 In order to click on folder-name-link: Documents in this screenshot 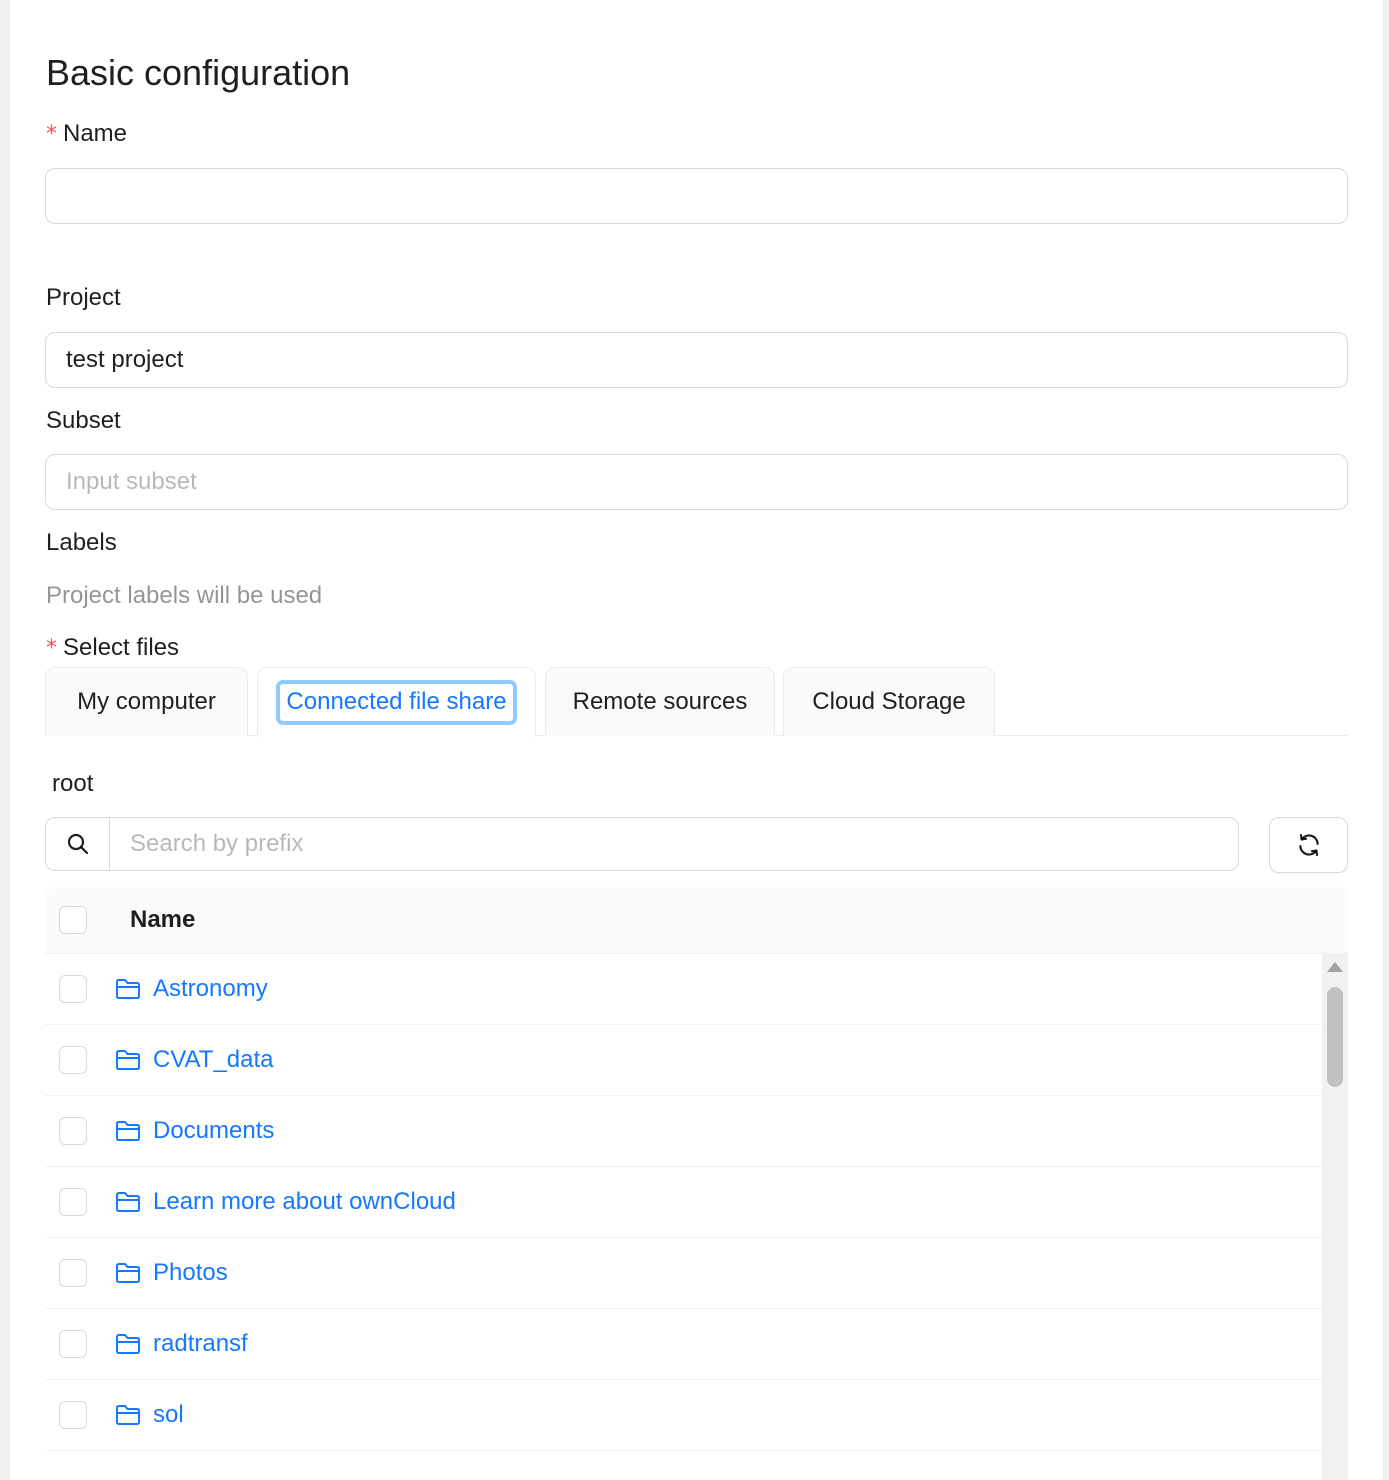, I will do `click(213, 1131)`.